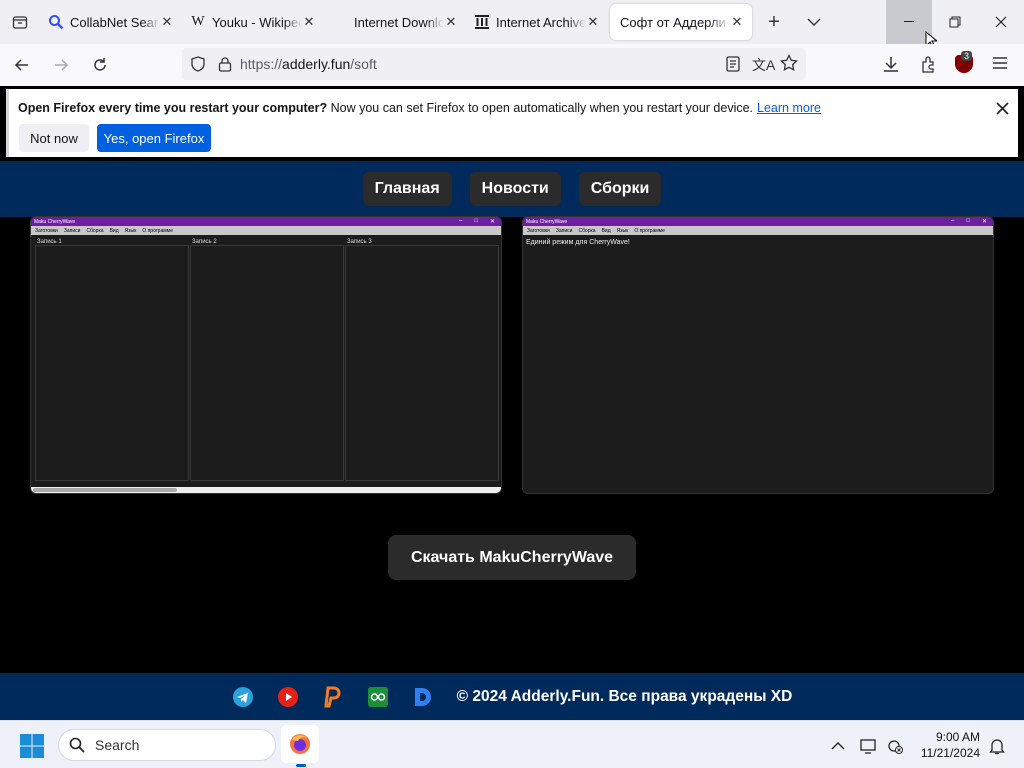  Describe the element at coordinates (399, 22) in the screenshot. I see `tab-title: Internet Download` at that location.